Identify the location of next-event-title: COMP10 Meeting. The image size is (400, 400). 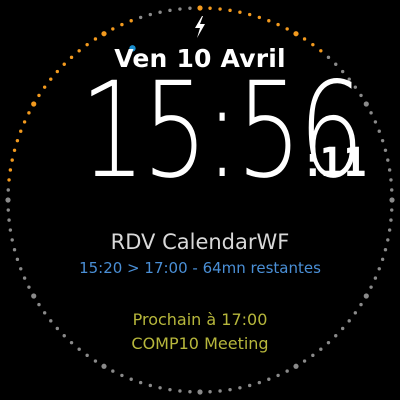
(200, 343).